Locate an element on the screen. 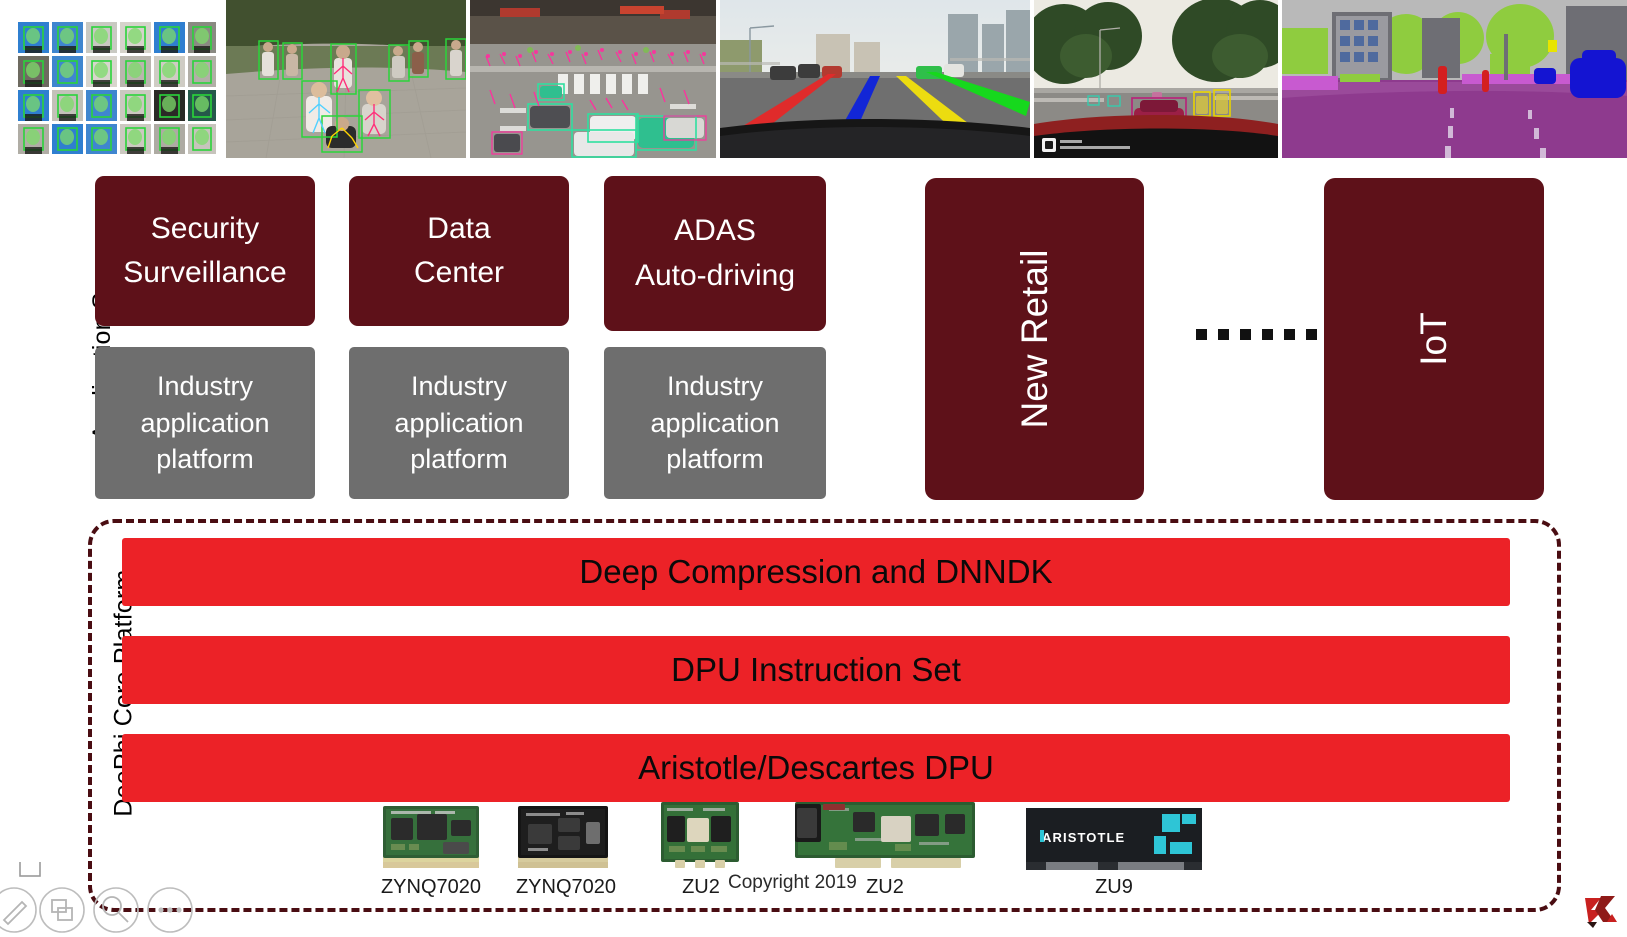 This screenshot has height=937, width=1627. scene-card-adas-auto-driving: ADAS Auto-driving is located at coordinates (715, 253).